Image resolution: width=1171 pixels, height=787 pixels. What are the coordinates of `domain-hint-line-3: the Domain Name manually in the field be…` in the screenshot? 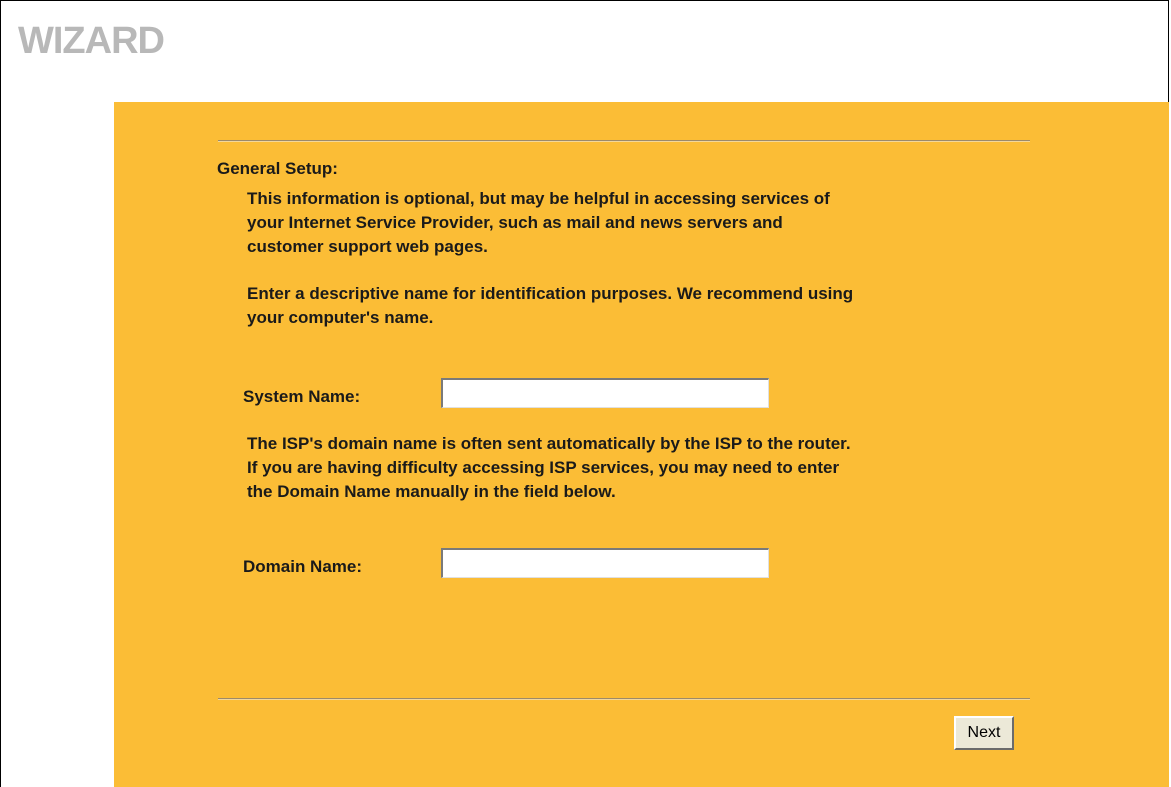 It's located at (431, 491).